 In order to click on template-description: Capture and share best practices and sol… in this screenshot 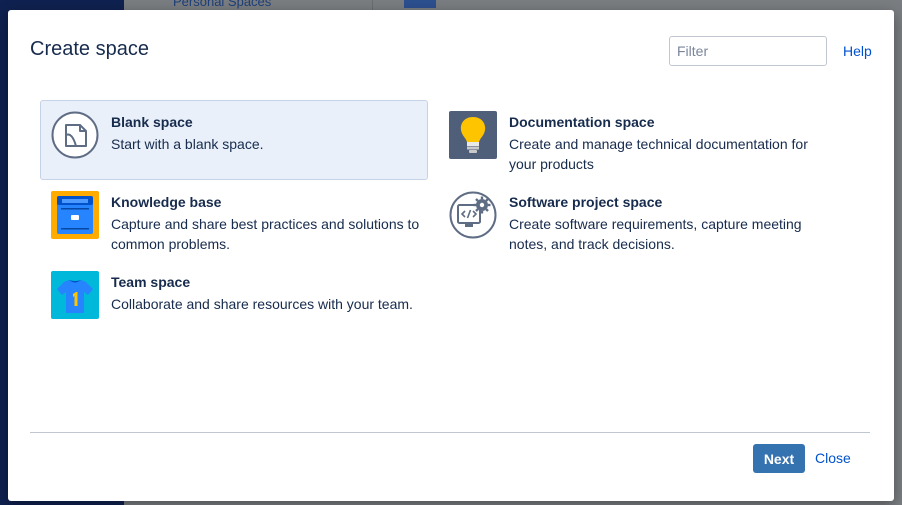, I will do `click(265, 234)`.